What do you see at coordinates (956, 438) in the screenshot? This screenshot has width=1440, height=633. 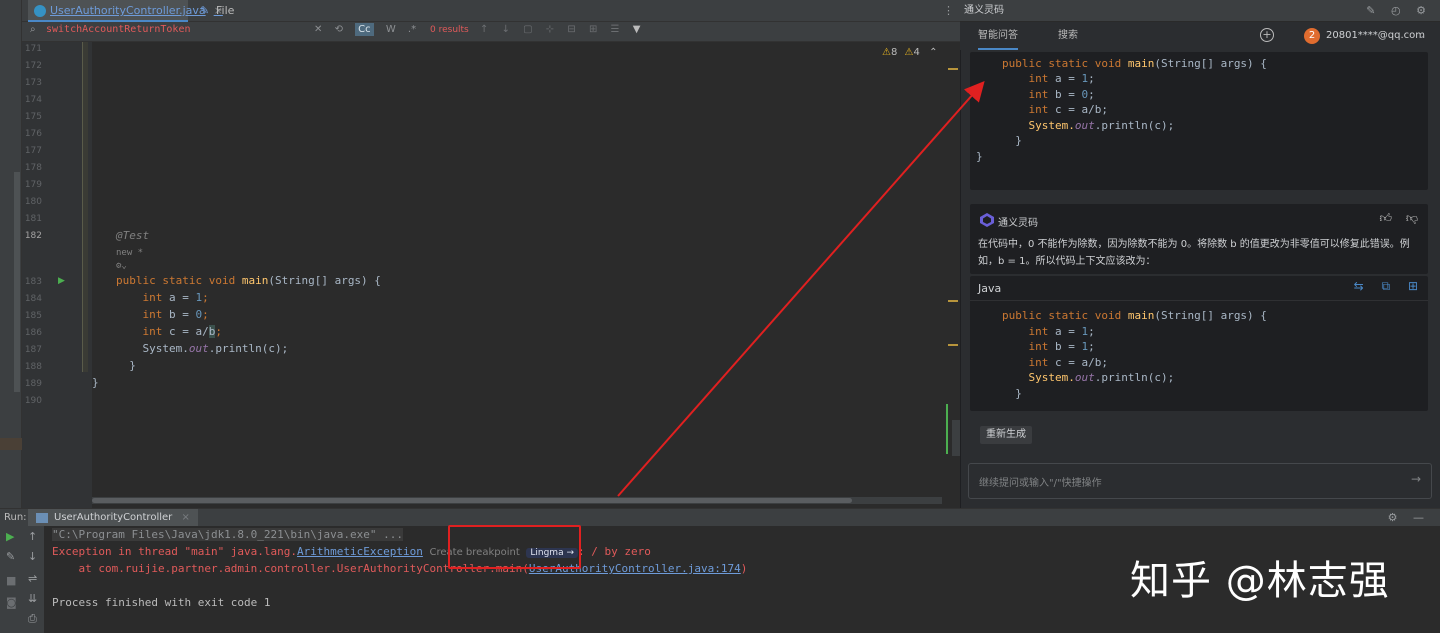 I see `panel-scrollbar` at bounding box center [956, 438].